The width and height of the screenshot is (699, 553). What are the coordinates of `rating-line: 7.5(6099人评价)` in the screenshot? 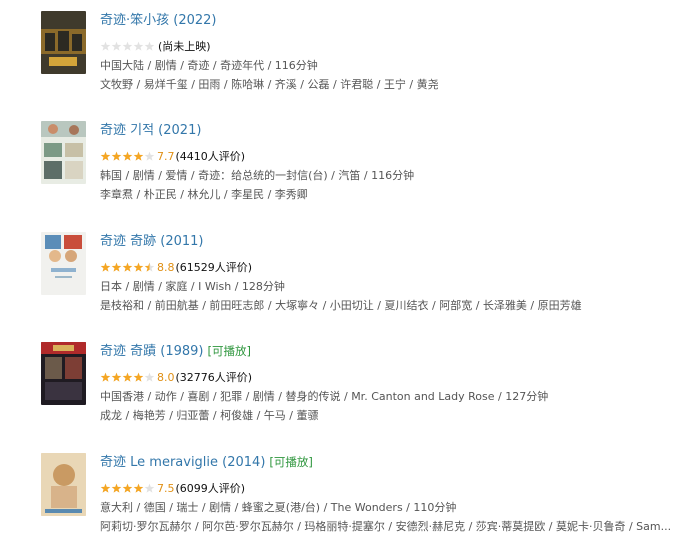 It's located at (173, 487).